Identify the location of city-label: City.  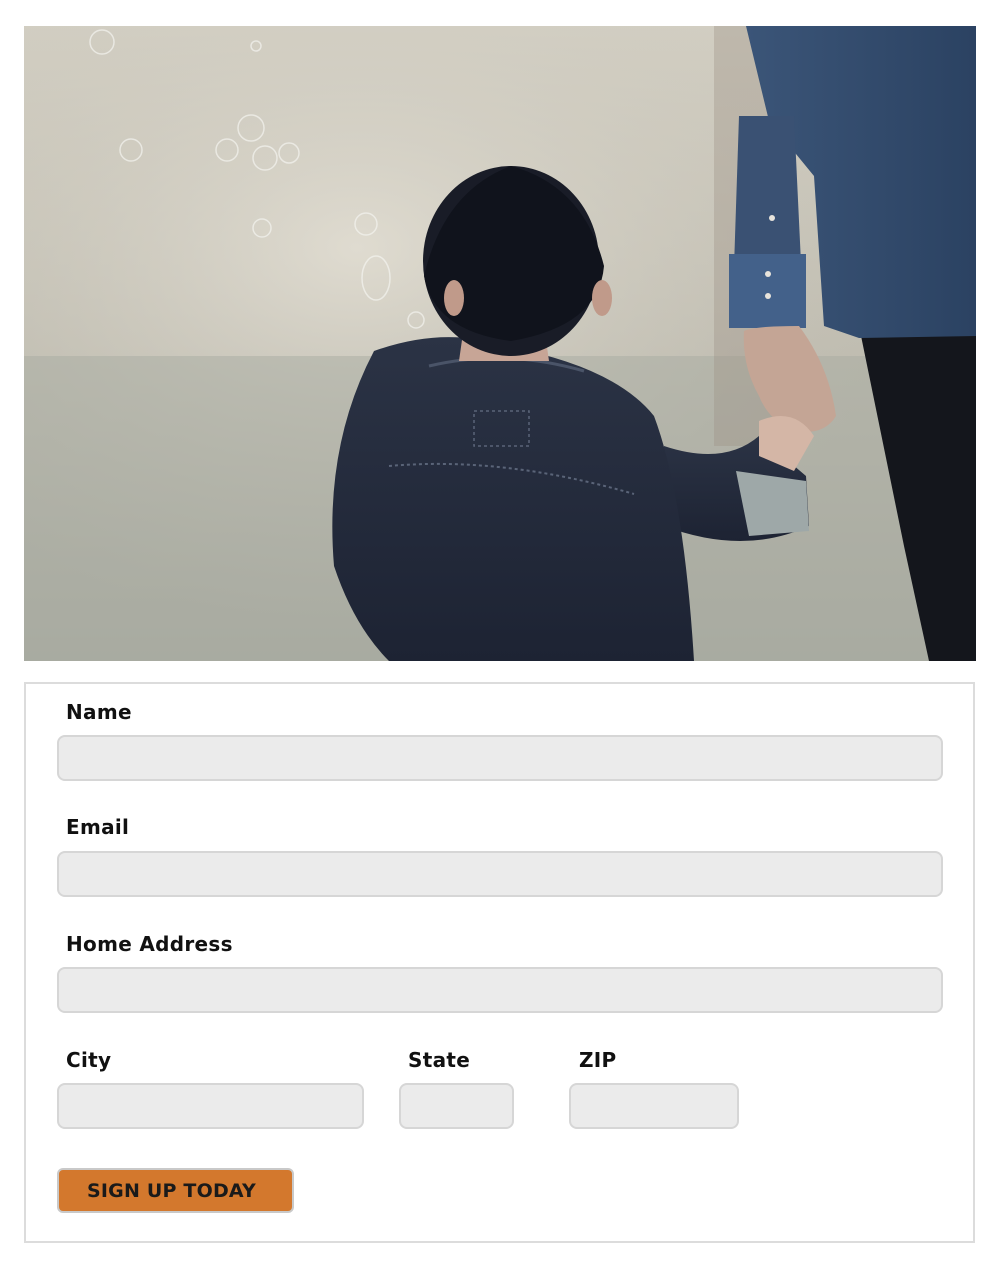
(89, 1060).